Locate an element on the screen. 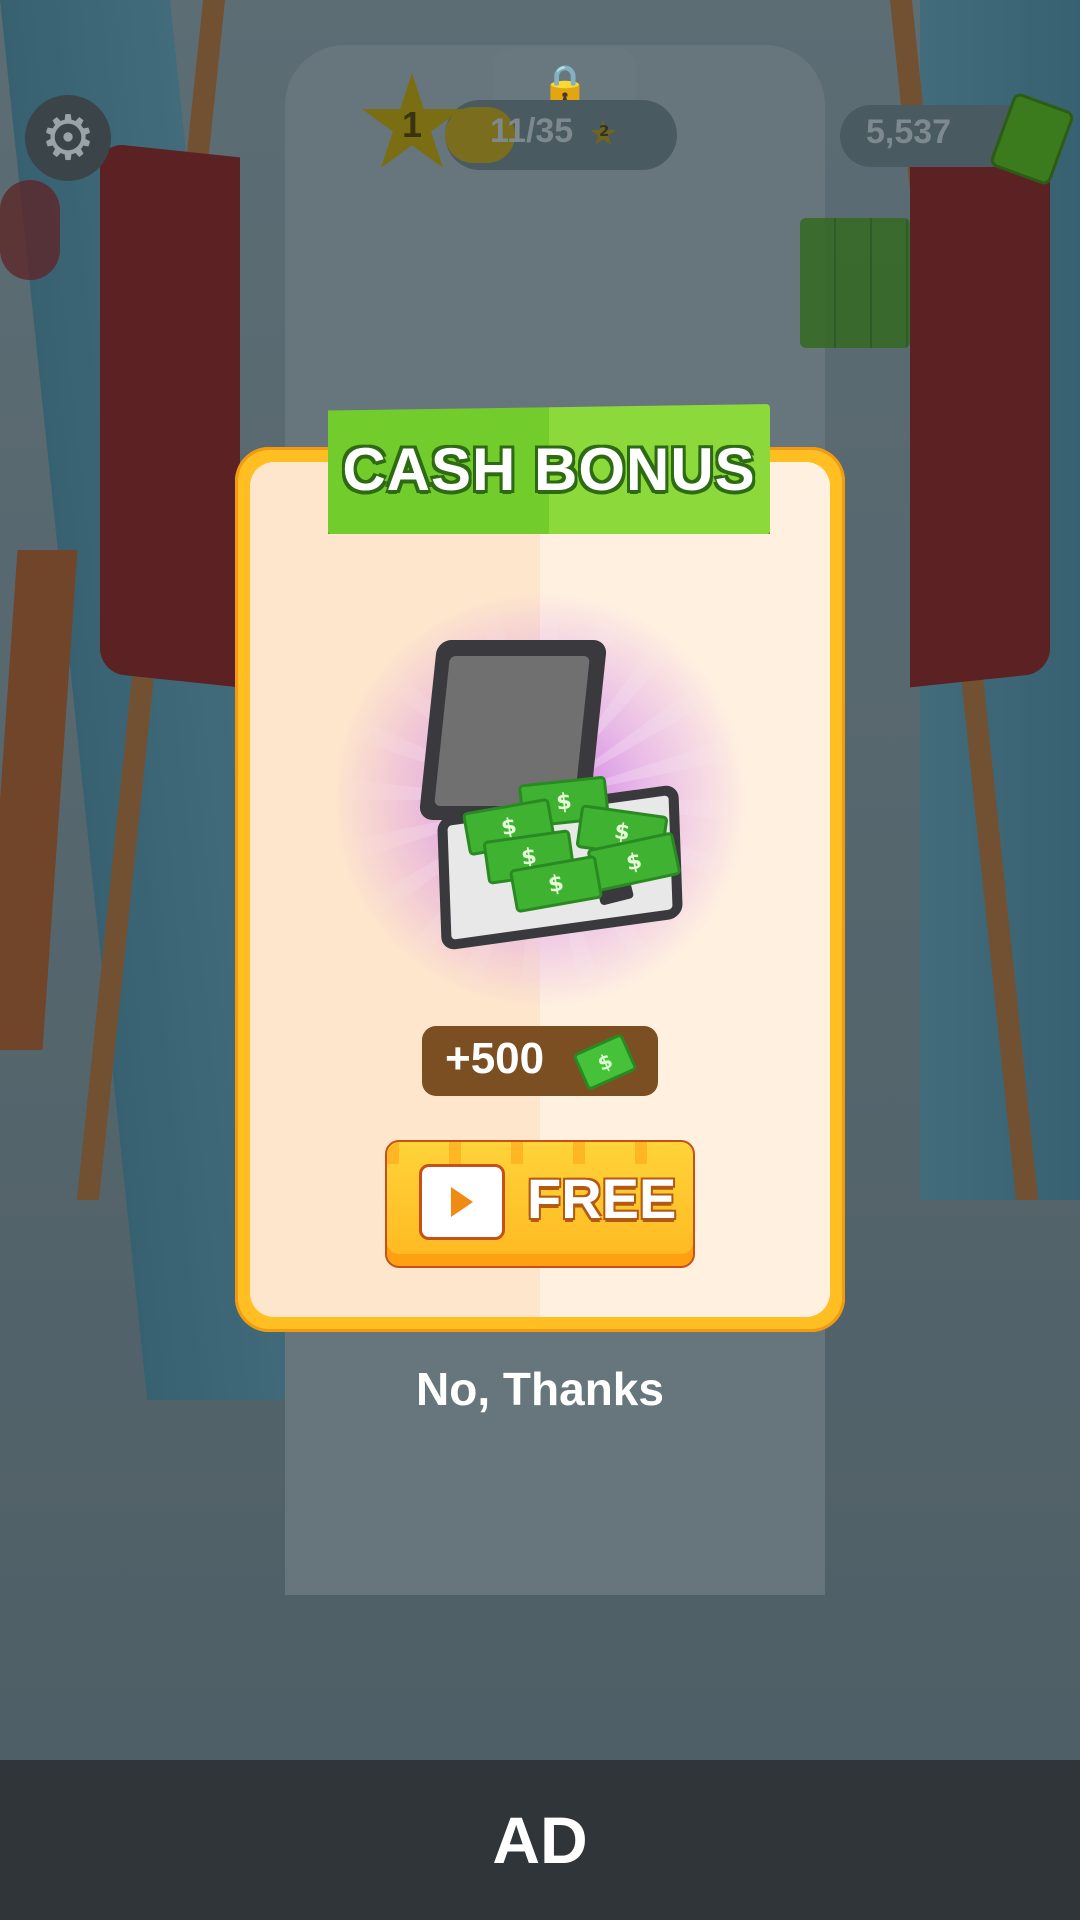 The image size is (1080, 1920). level-progress-text: 11/35 is located at coordinates (532, 131).